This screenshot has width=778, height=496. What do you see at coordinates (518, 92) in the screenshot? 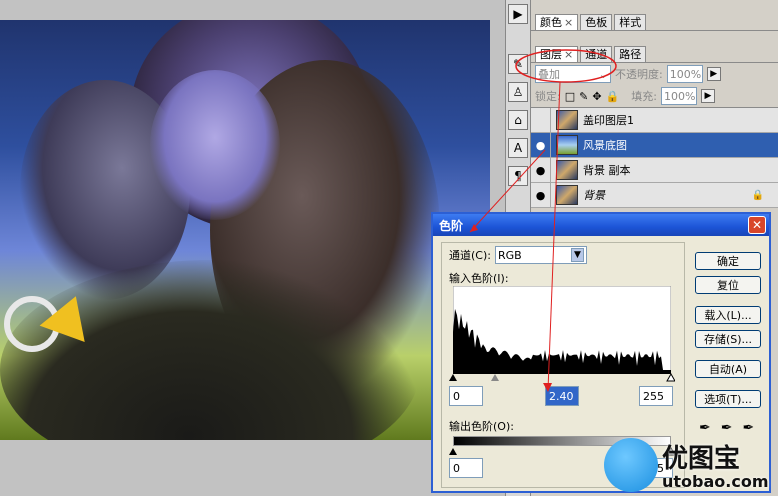
I see `stamp-icon: ♙` at bounding box center [518, 92].